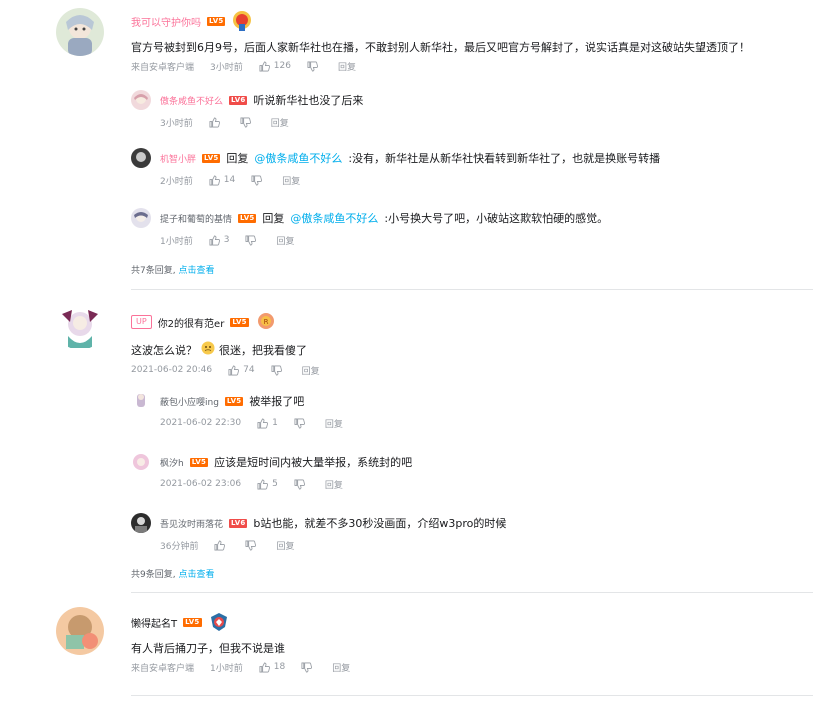 Image resolution: width=821 pixels, height=712 pixels. What do you see at coordinates (191, 523) in the screenshot?
I see `username: 吾见汝时雨落花` at bounding box center [191, 523].